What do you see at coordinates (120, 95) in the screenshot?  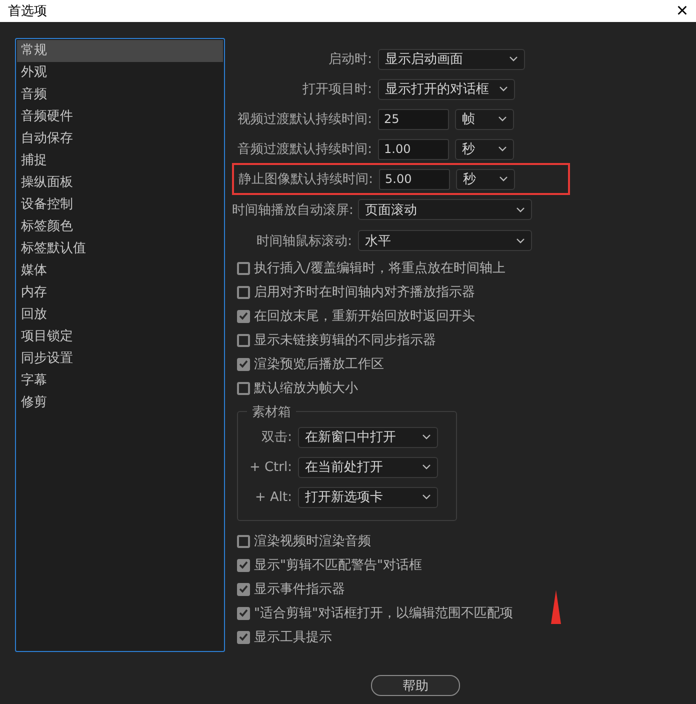 I see `category-item: 音频` at bounding box center [120, 95].